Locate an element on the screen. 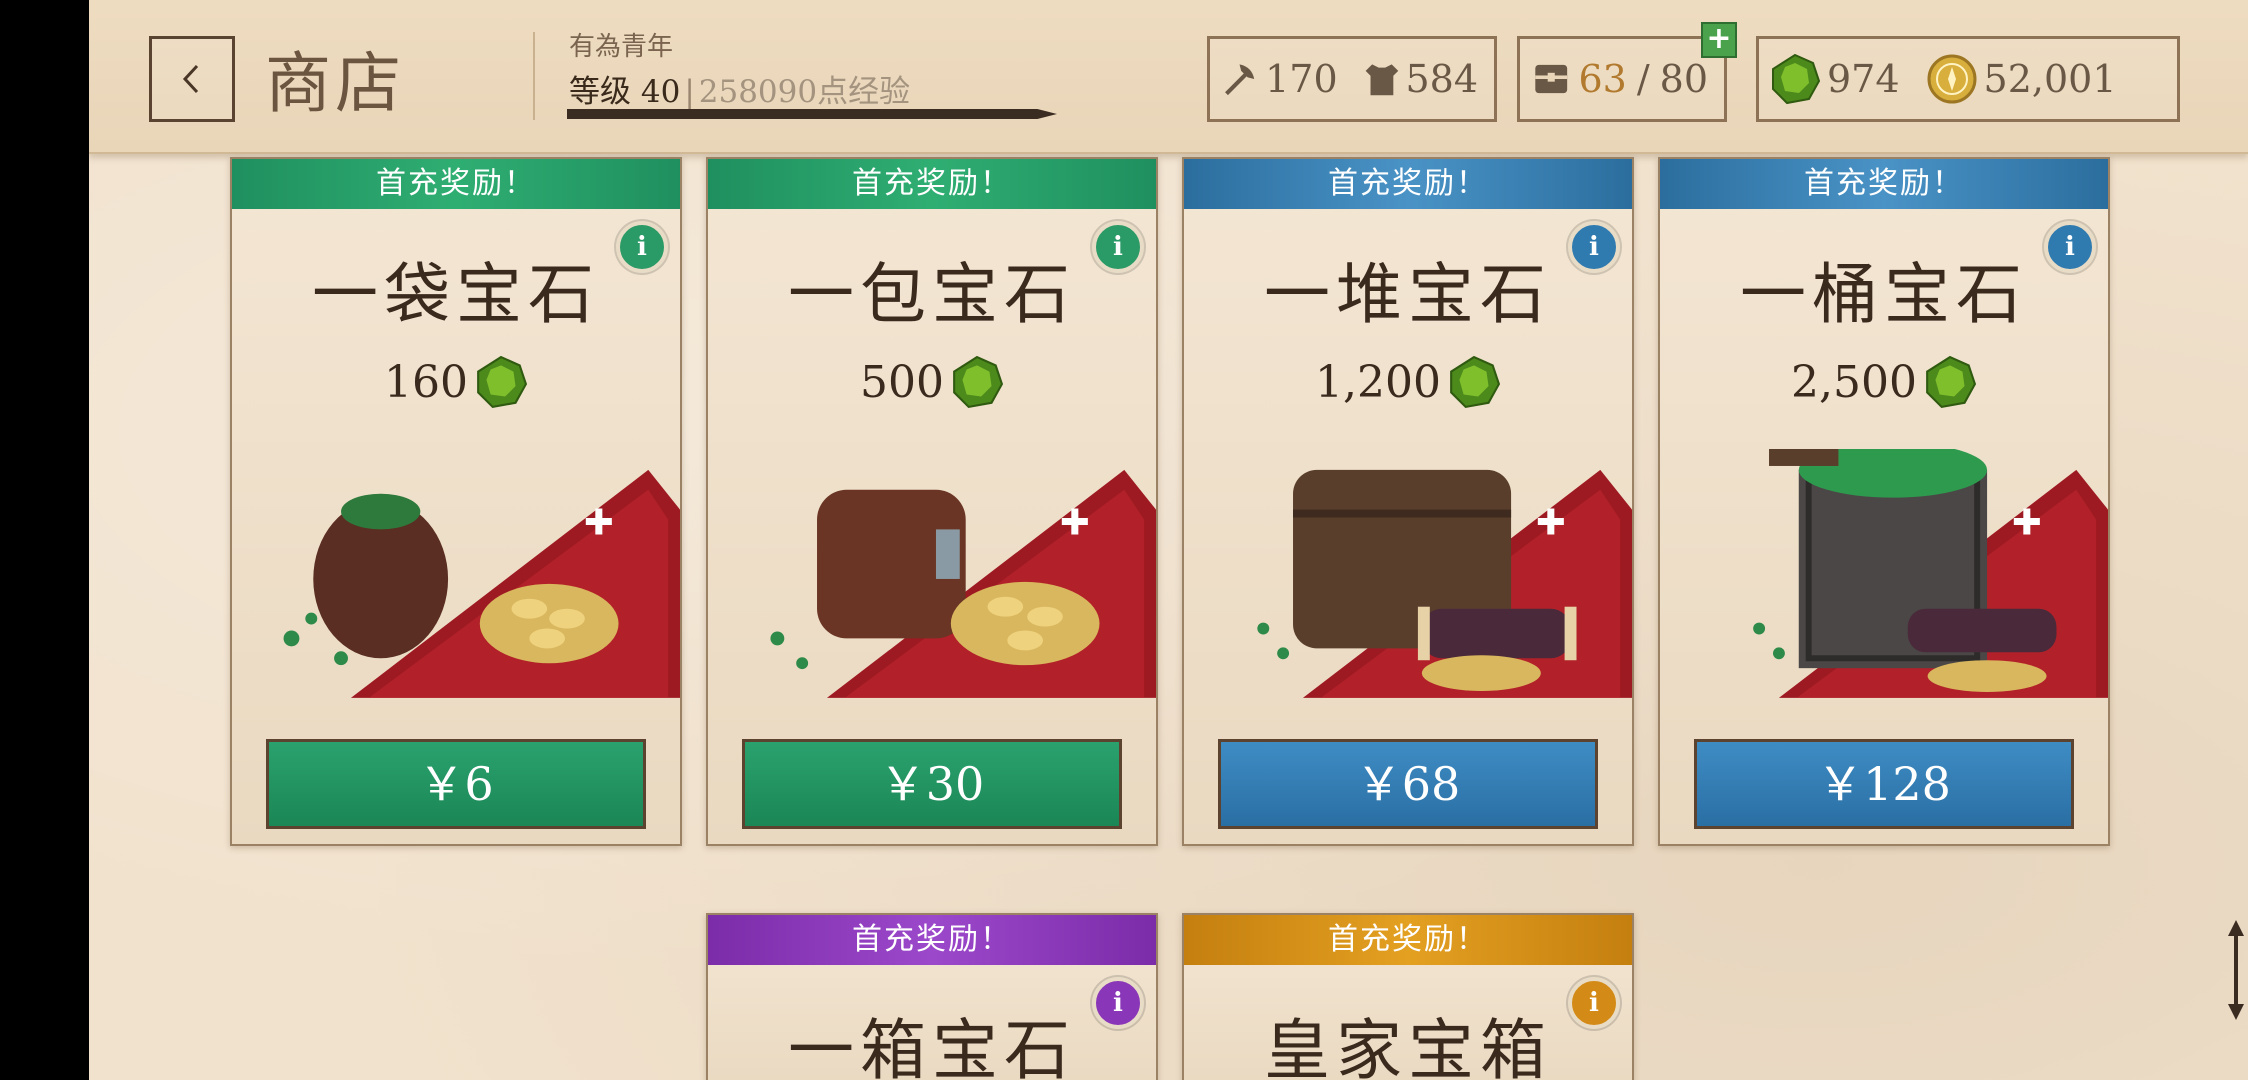 The image size is (2248, 1080). price-button: ￥128 is located at coordinates (1884, 784).